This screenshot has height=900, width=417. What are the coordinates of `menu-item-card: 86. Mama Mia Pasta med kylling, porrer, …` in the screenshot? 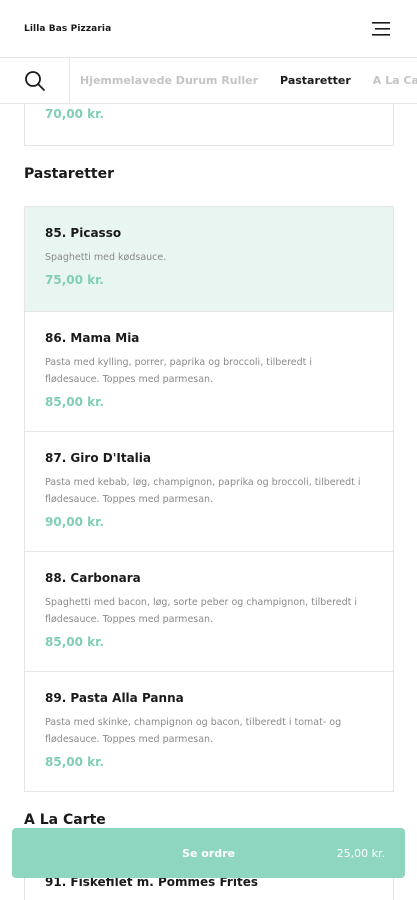 It's located at (209, 371).